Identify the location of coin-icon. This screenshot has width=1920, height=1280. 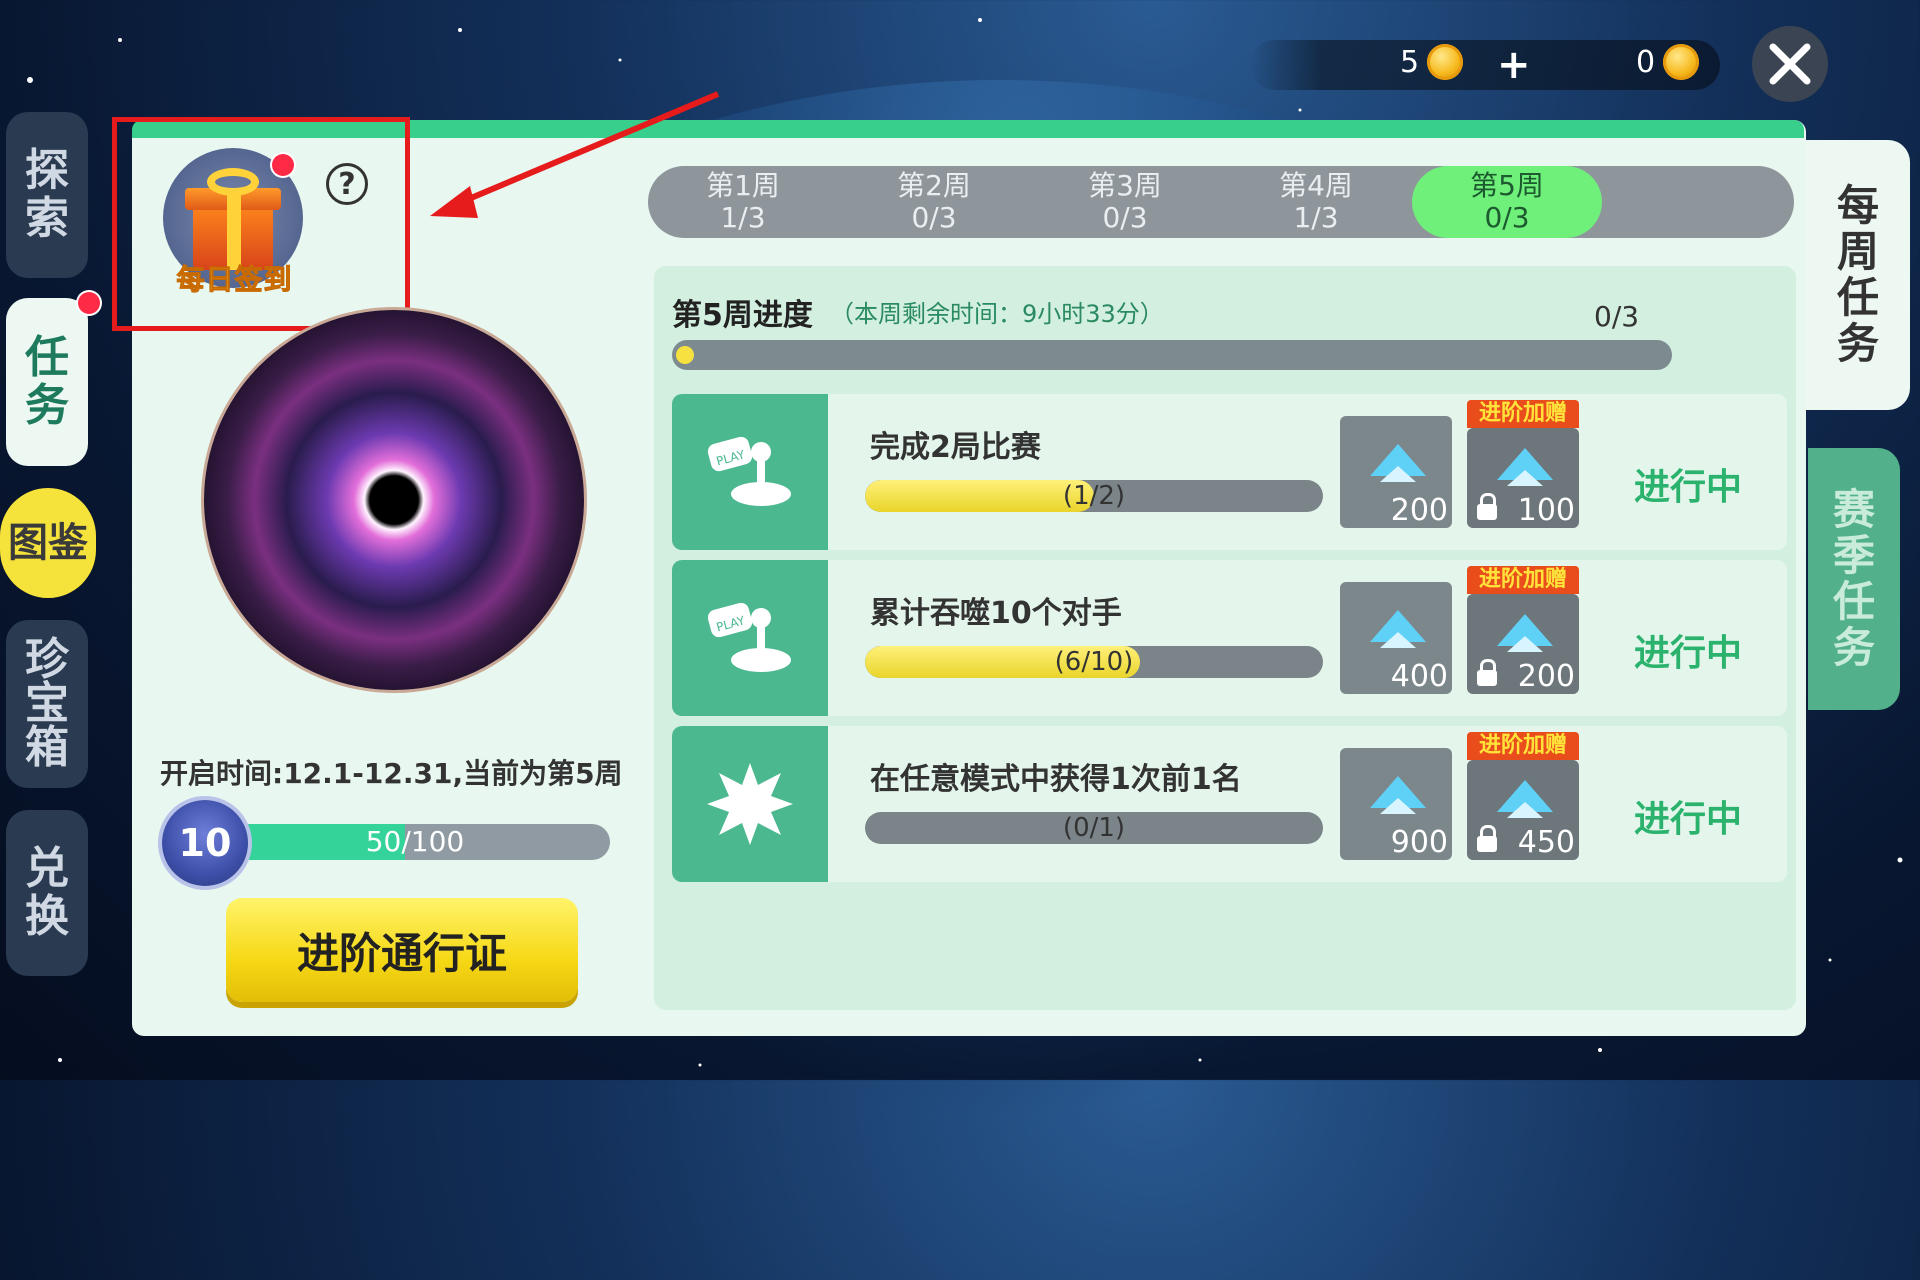
(1445, 62).